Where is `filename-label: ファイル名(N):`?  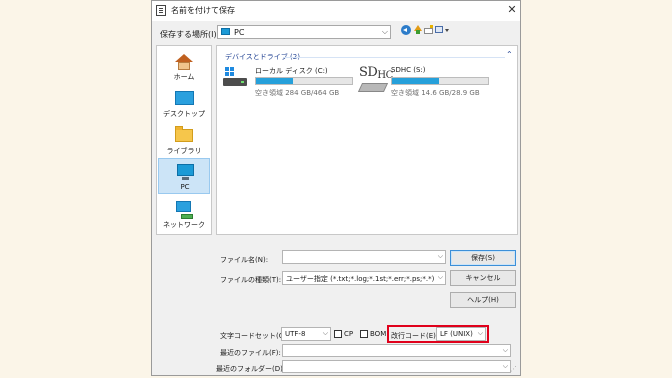 filename-label: ファイル名(N): is located at coordinates (244, 260).